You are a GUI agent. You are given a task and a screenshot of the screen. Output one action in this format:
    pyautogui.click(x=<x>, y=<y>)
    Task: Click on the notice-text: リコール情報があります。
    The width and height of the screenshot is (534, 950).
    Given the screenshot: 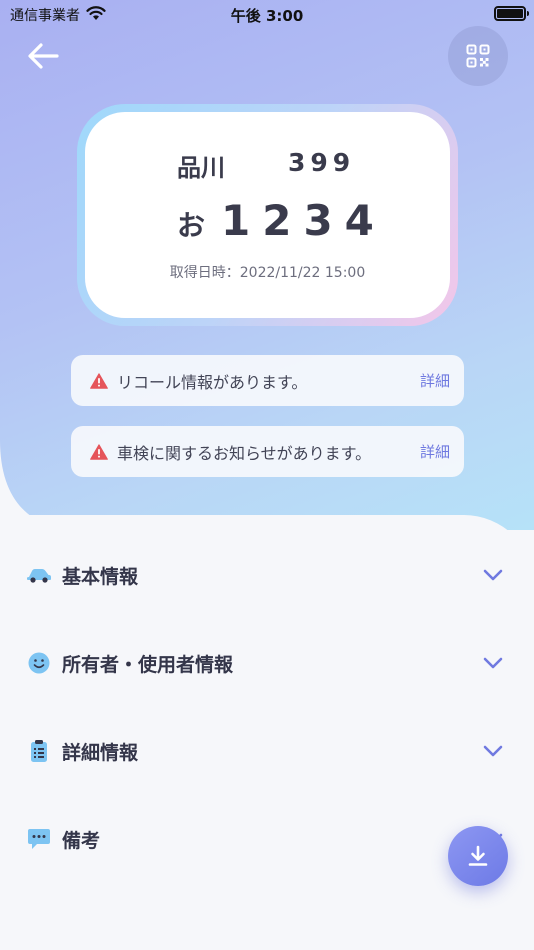 What is the action you would take?
    pyautogui.click(x=212, y=382)
    